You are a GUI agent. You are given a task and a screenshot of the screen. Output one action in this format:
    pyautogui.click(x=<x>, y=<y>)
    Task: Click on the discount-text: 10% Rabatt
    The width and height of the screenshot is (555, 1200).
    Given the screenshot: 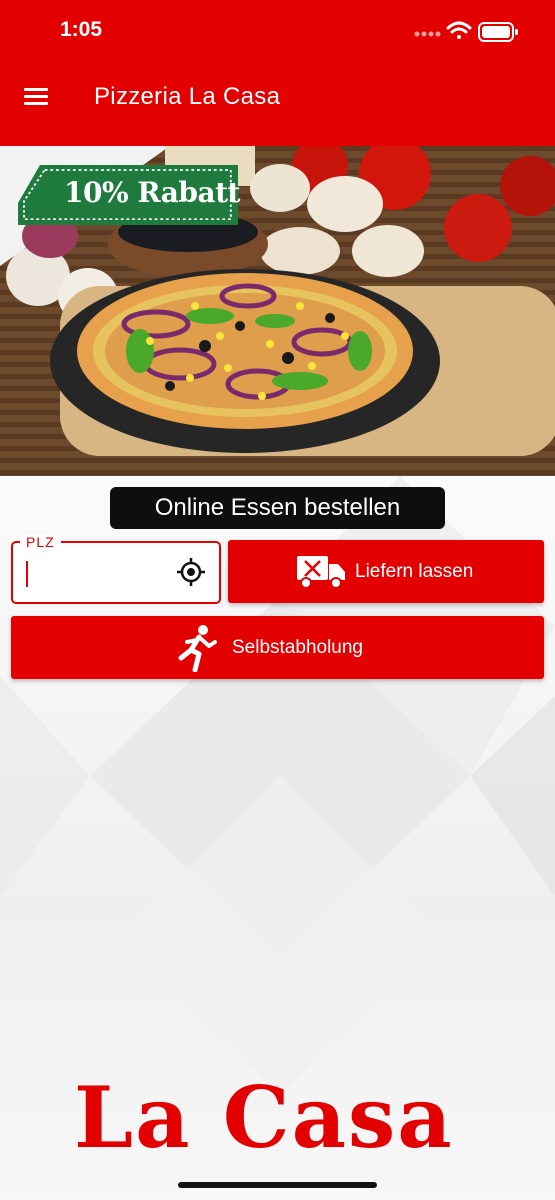 What is the action you would take?
    pyautogui.click(x=152, y=192)
    